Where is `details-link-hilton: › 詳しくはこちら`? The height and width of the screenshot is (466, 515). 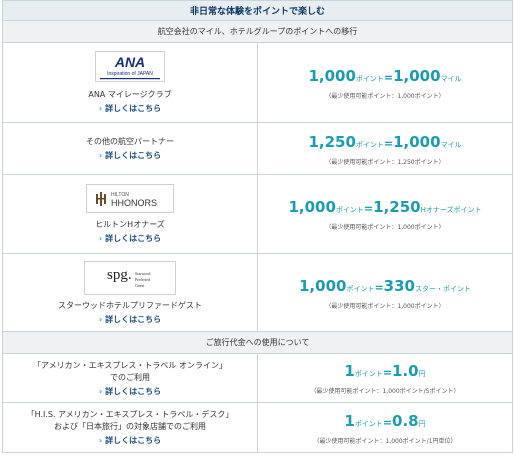
details-link-hilton: › 詳しくはこちら is located at coordinates (130, 238).